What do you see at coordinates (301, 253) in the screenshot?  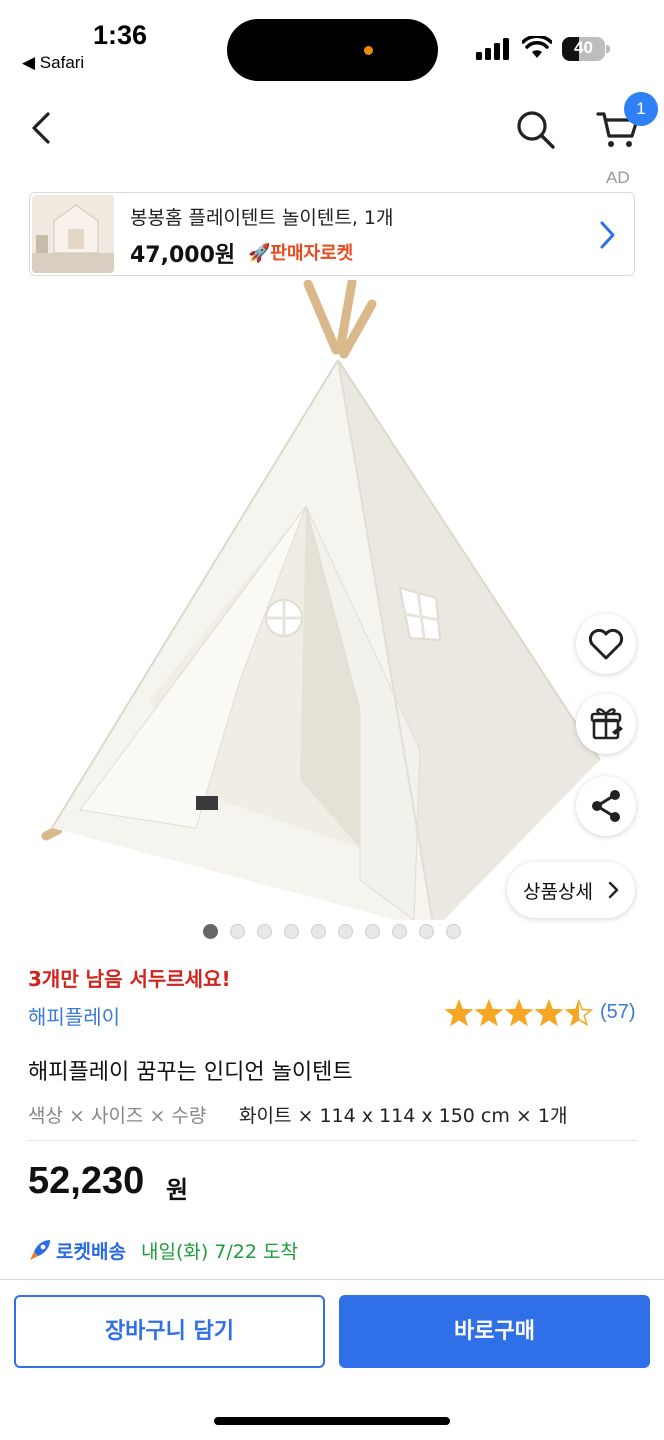 I see `seller-rocket-badge: 🚀판매자로켓` at bounding box center [301, 253].